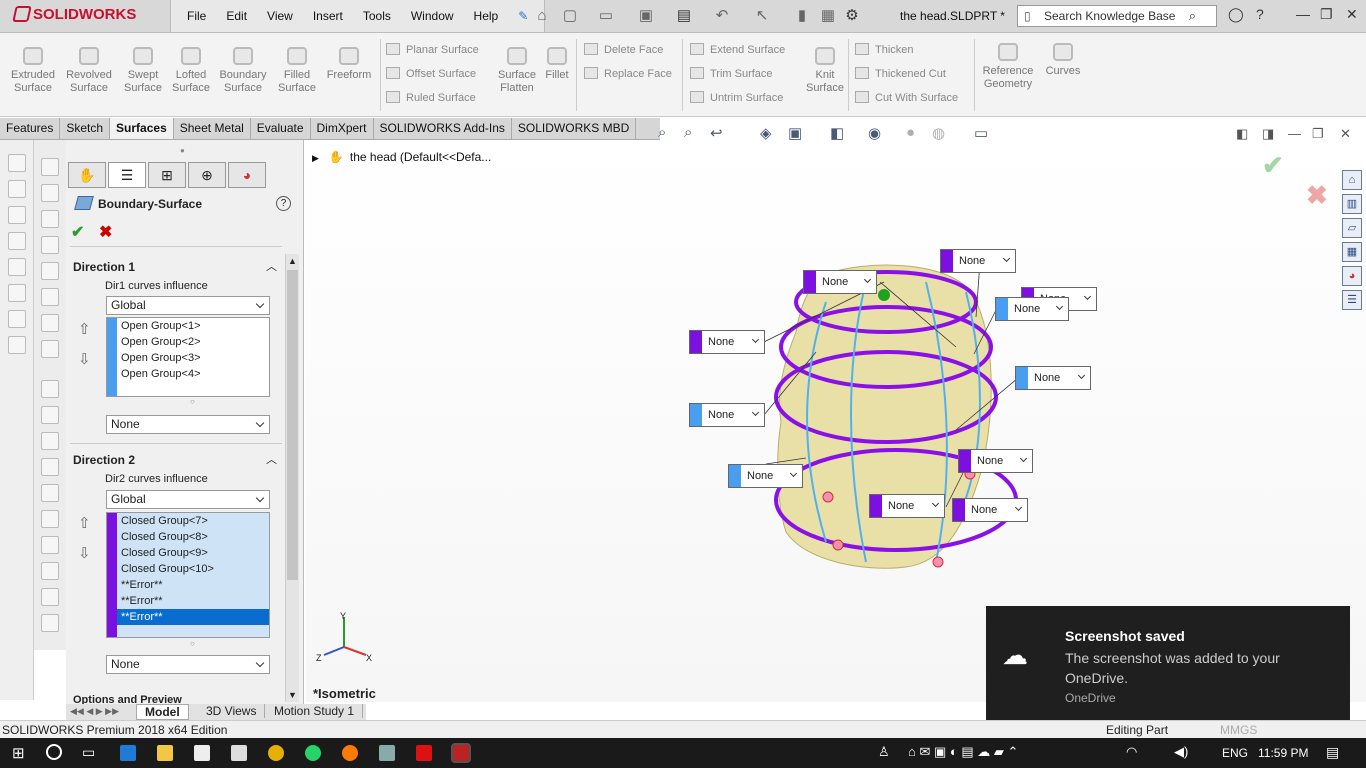 This screenshot has height=768, width=1366. What do you see at coordinates (762, 16) in the screenshot?
I see `select-arrow-icon: ↖` at bounding box center [762, 16].